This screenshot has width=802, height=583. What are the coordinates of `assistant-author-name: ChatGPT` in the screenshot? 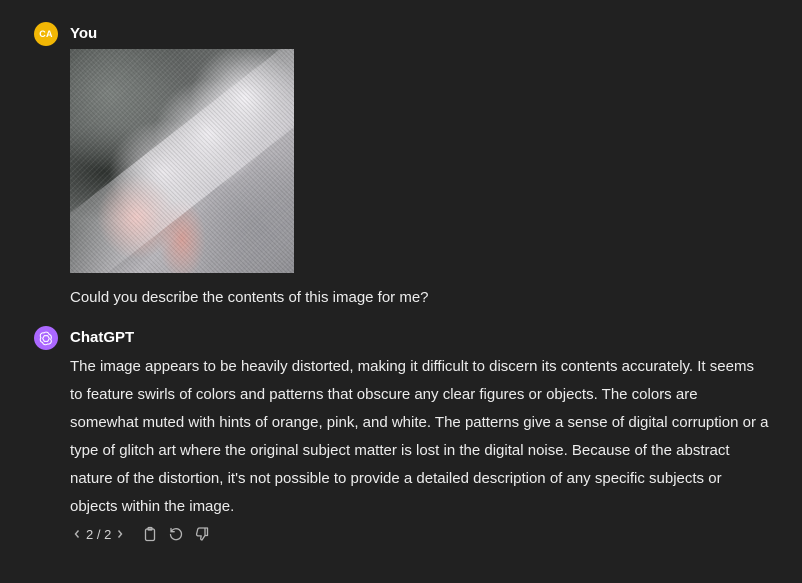 It's located at (102, 337).